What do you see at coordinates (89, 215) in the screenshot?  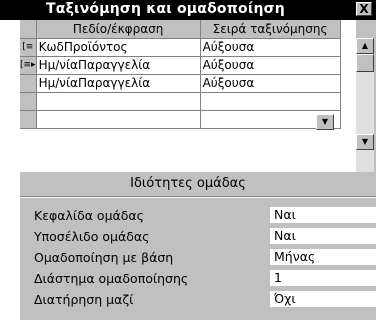 I see `prop-label-group-header: Κεφαλίδα ομάδας` at bounding box center [89, 215].